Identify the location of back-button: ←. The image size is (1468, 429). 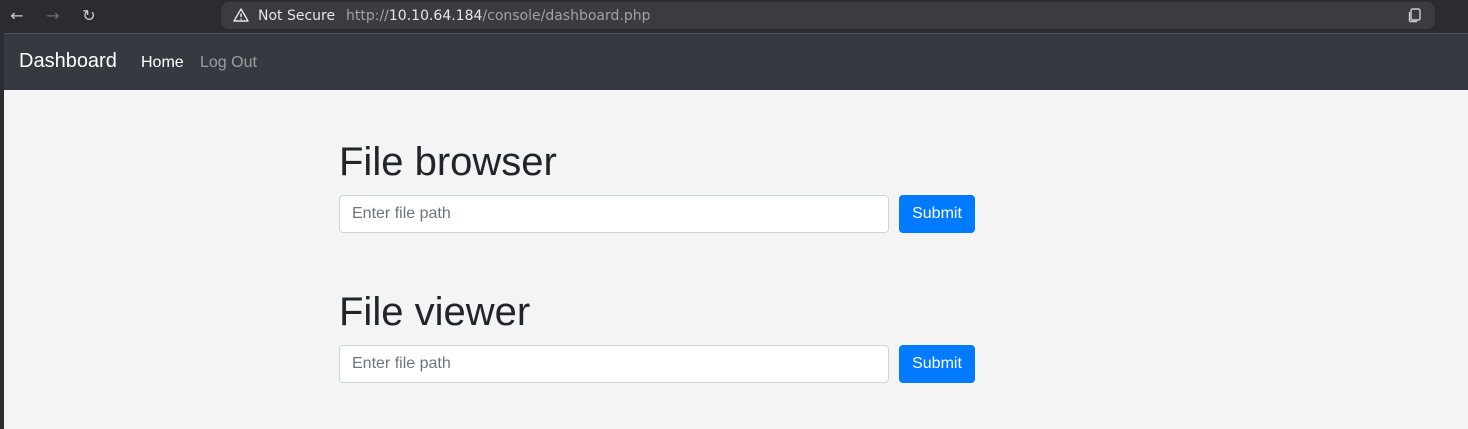
(17, 16).